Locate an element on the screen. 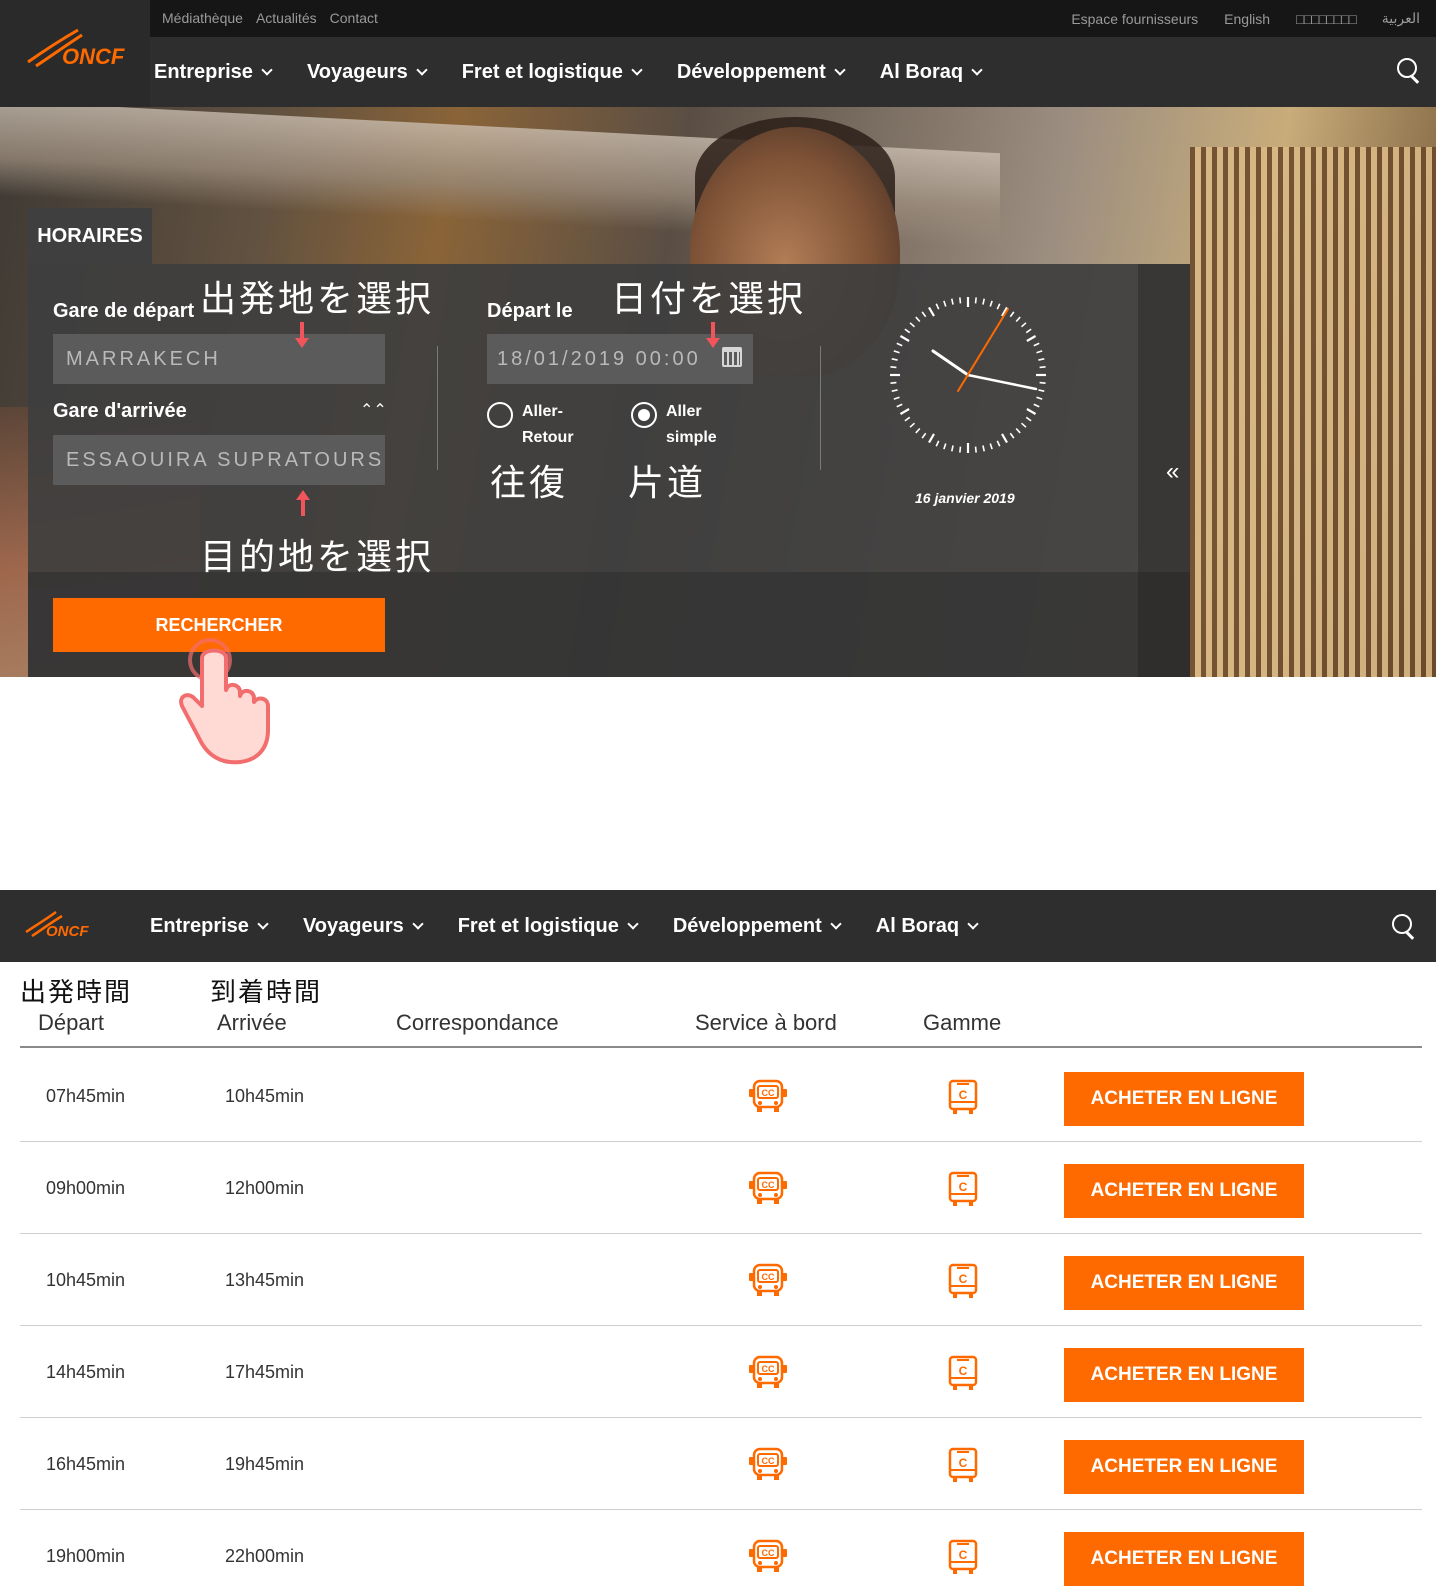  departure-time: 07h45min is located at coordinates (86, 1096).